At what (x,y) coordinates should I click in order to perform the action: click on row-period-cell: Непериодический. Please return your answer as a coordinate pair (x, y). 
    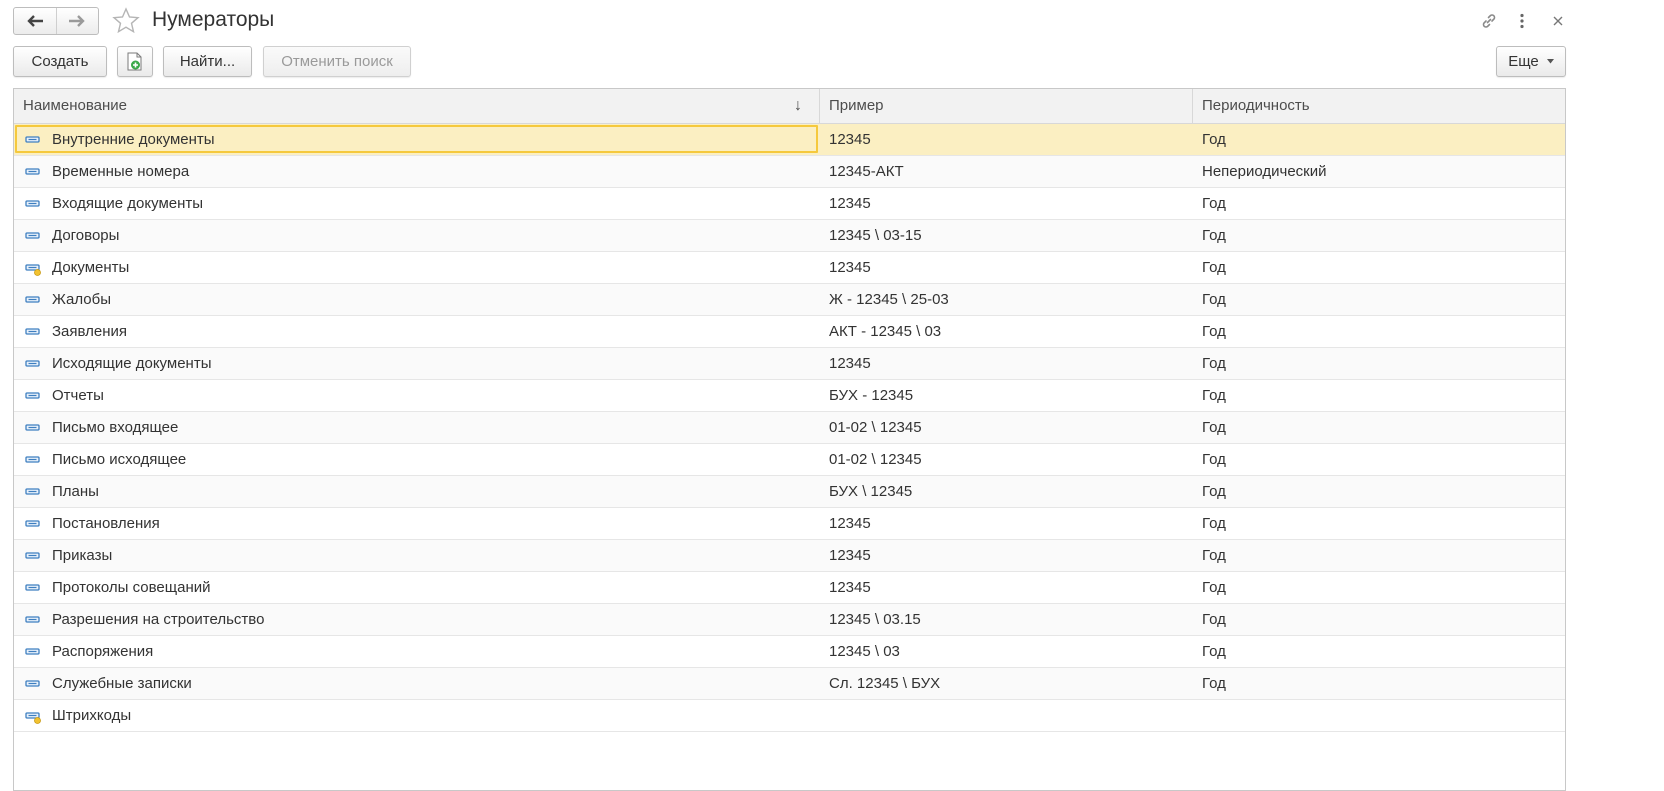
    Looking at the image, I should click on (1264, 171).